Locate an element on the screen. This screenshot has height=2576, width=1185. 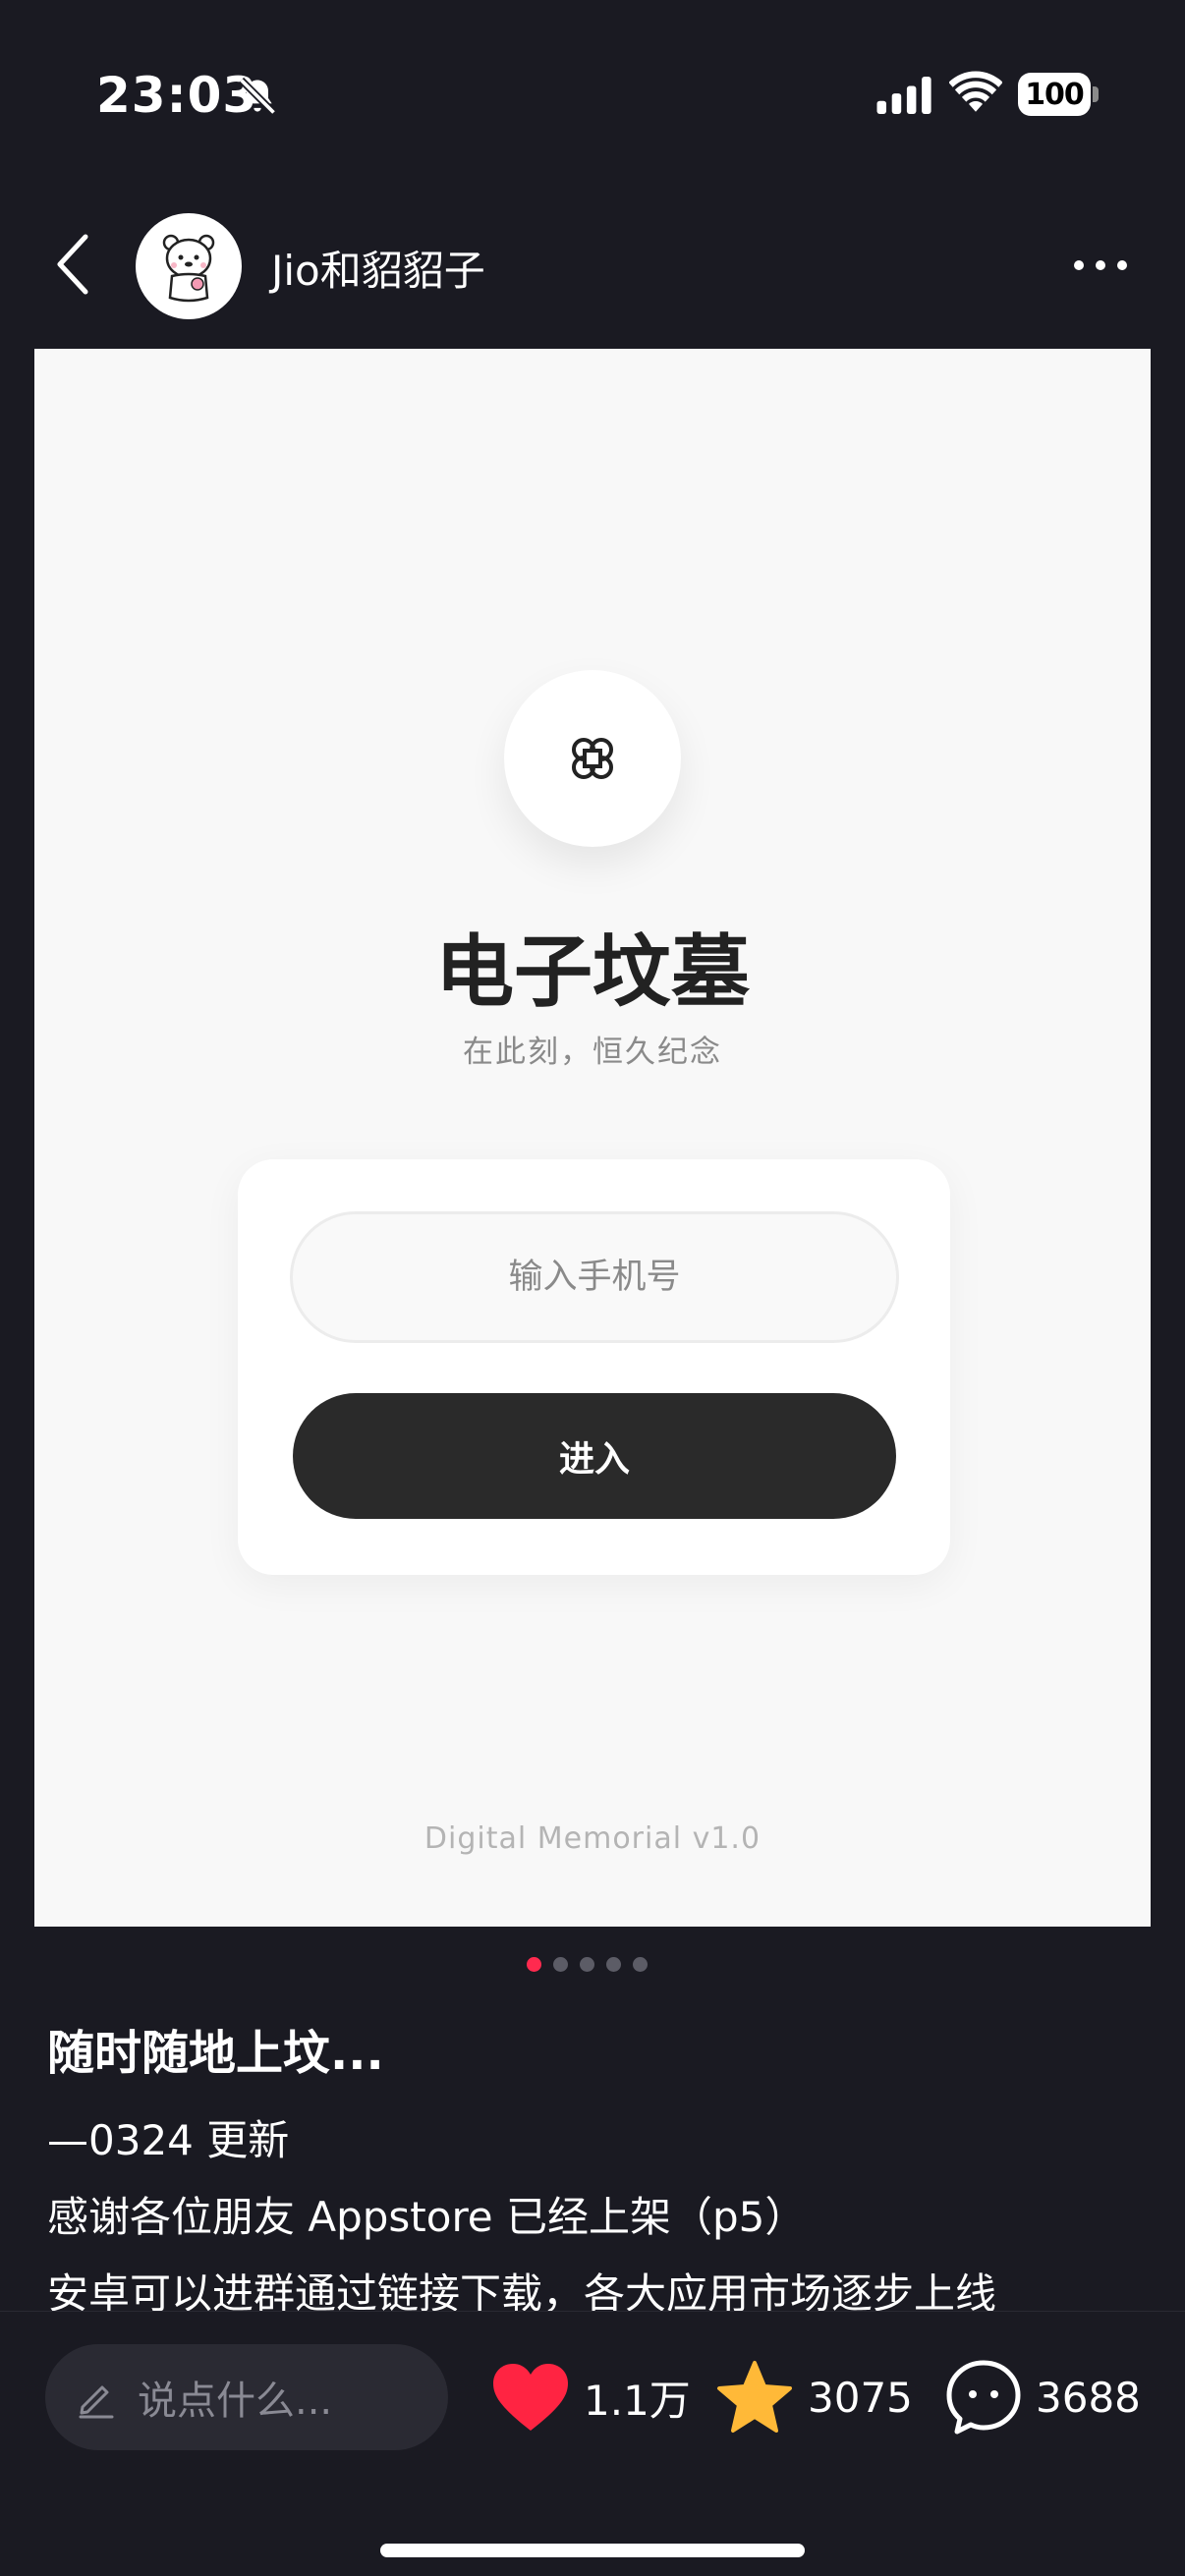
page-dot-active is located at coordinates (534, 1964).